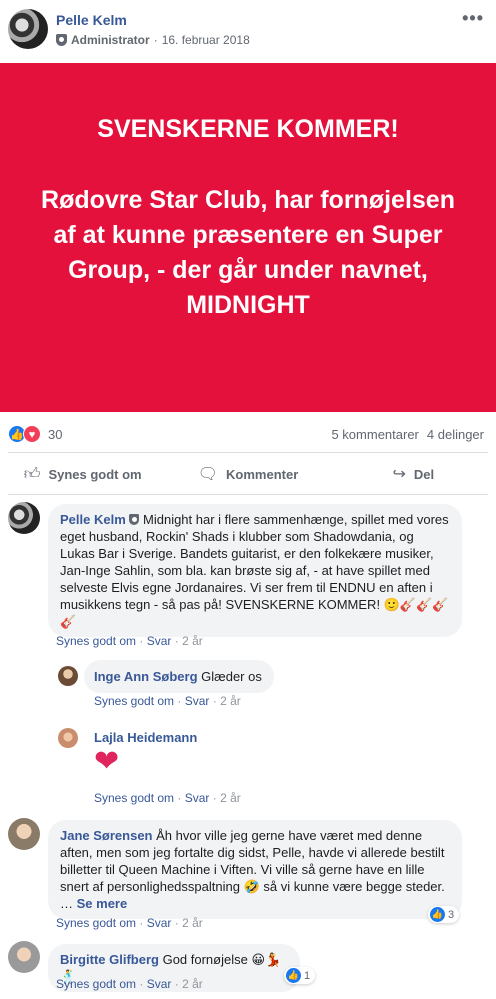  I want to click on commenter-name: Lajla Heidemann, so click(145, 737).